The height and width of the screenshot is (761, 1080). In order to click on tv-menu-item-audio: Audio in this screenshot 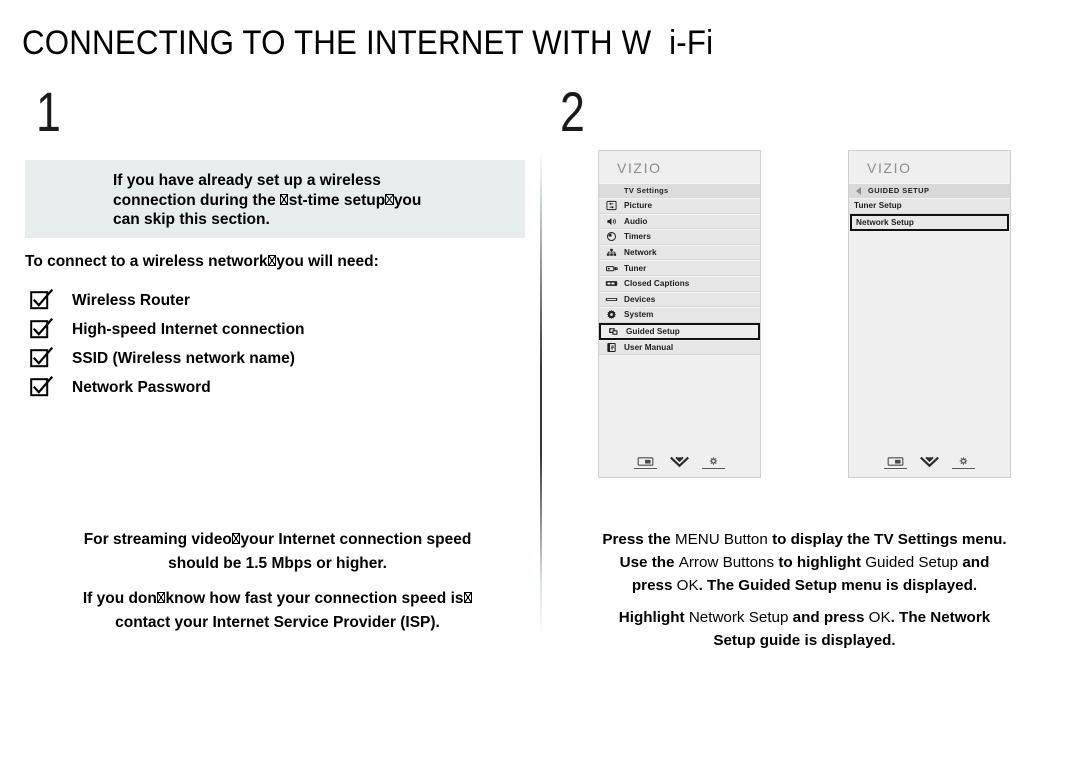, I will do `click(679, 221)`.